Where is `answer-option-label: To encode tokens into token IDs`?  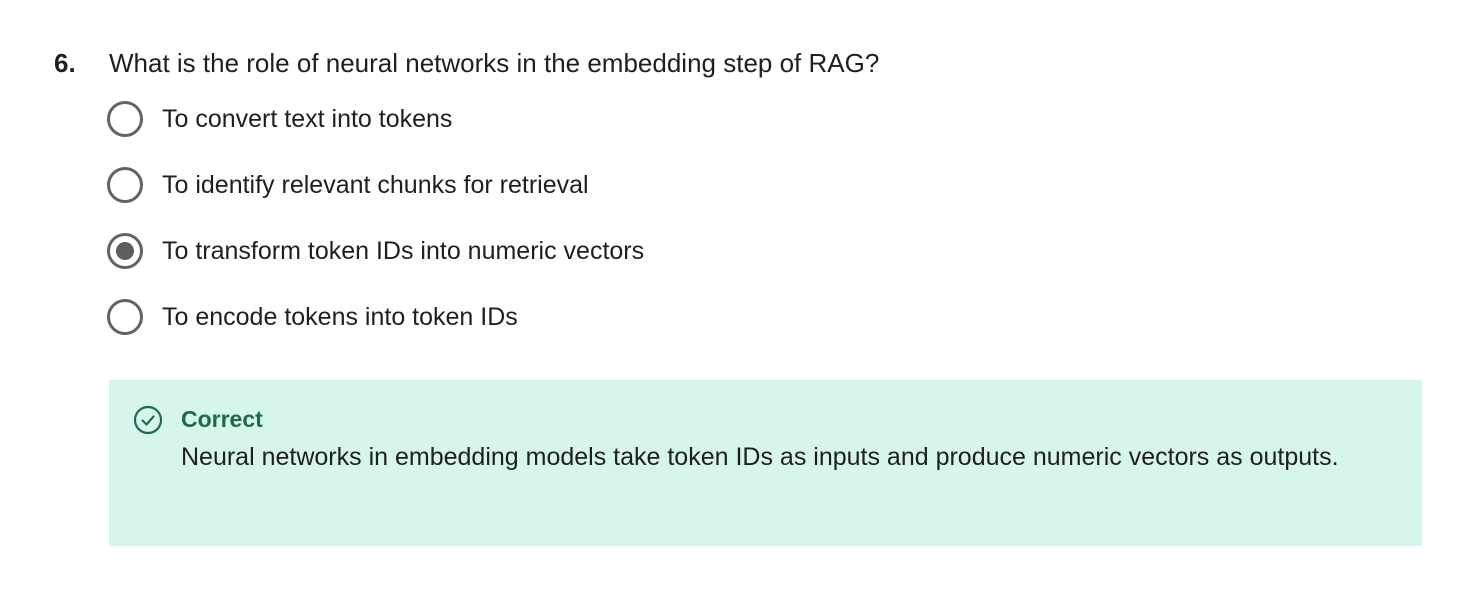 answer-option-label: To encode tokens into token IDs is located at coordinates (340, 317).